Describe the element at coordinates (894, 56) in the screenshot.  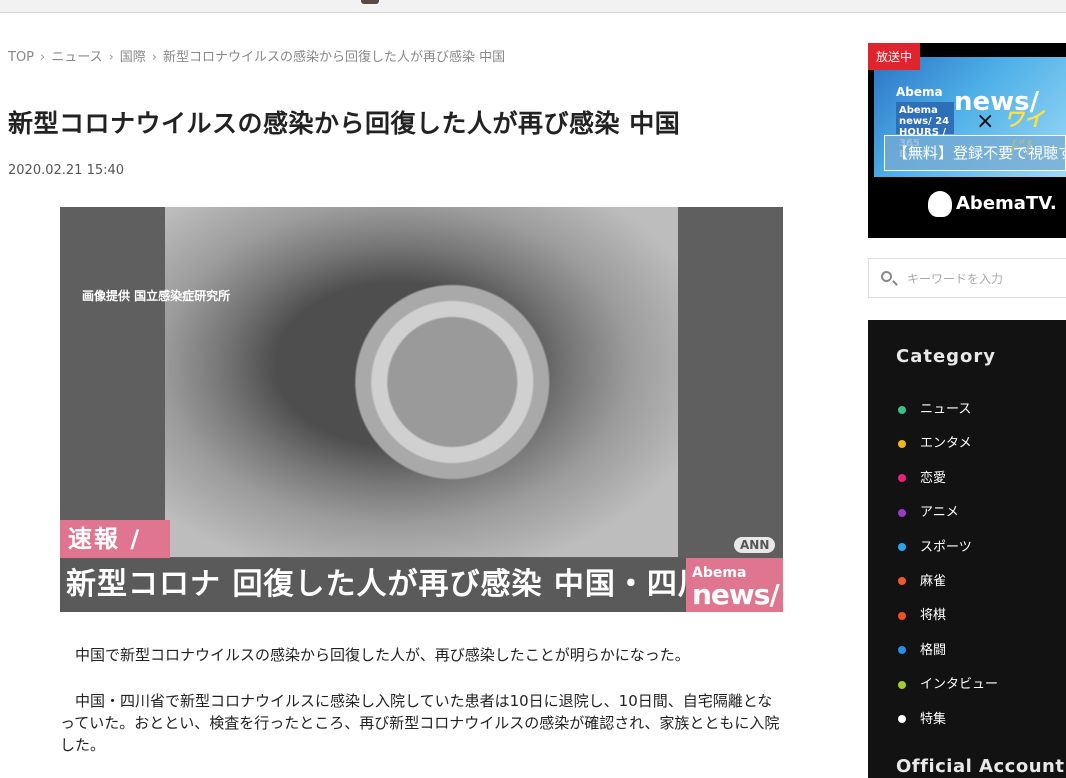
I see `on-air-badge: 放送中` at that location.